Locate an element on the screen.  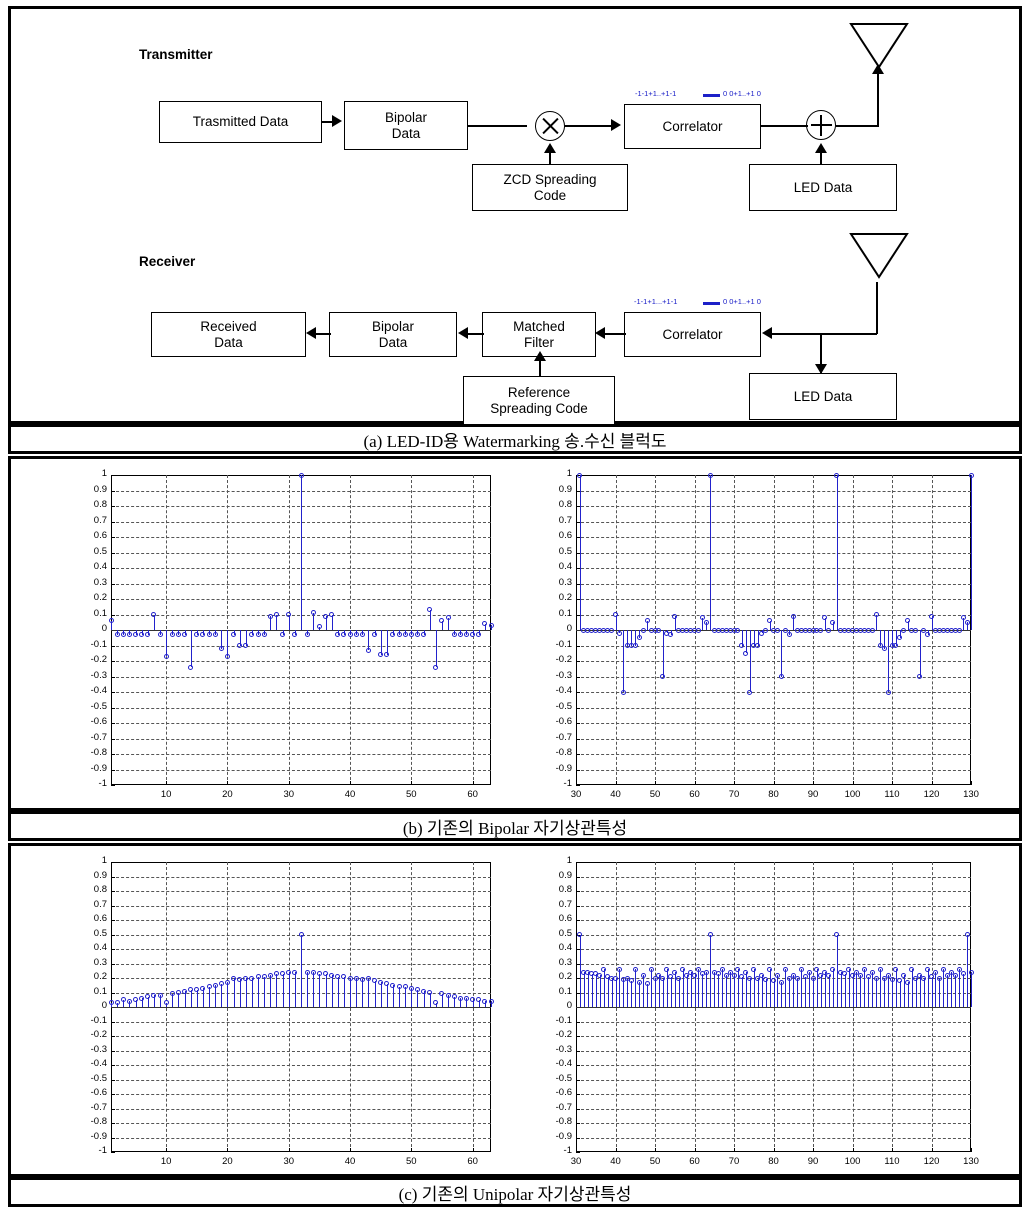
y-axis-tick-label: 0.8 is located at coordinates (100, 504).